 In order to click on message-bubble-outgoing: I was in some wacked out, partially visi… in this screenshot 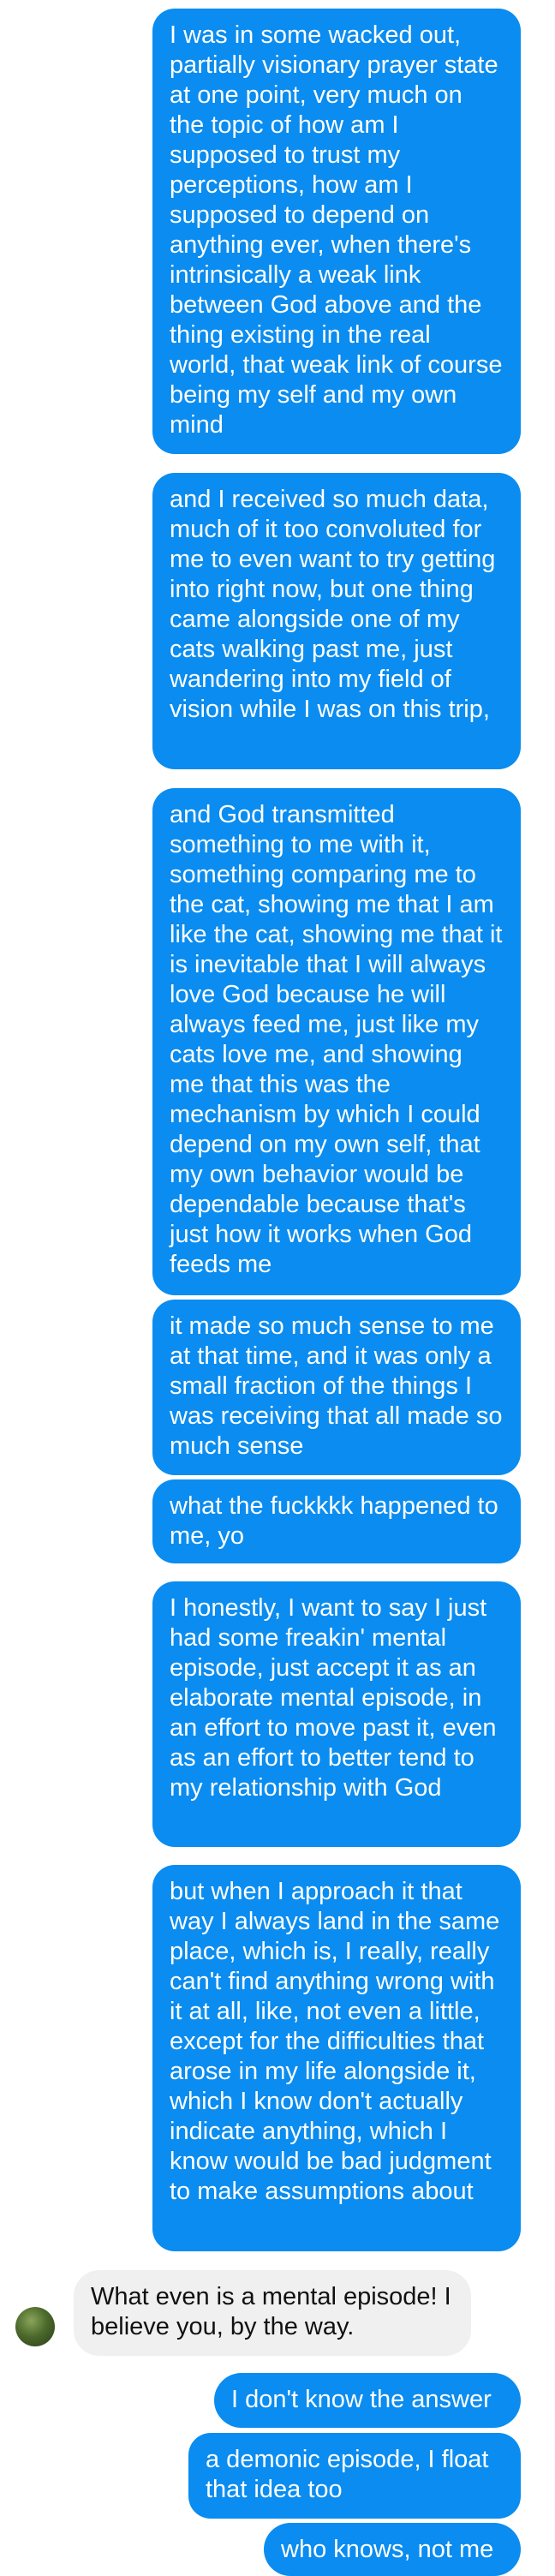, I will do `click(336, 232)`.